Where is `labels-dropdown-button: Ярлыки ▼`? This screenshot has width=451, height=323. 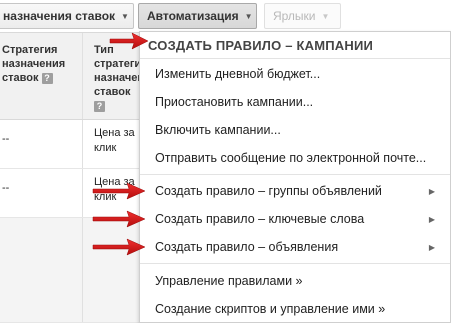 labels-dropdown-button: Ярлыки ▼ is located at coordinates (302, 16).